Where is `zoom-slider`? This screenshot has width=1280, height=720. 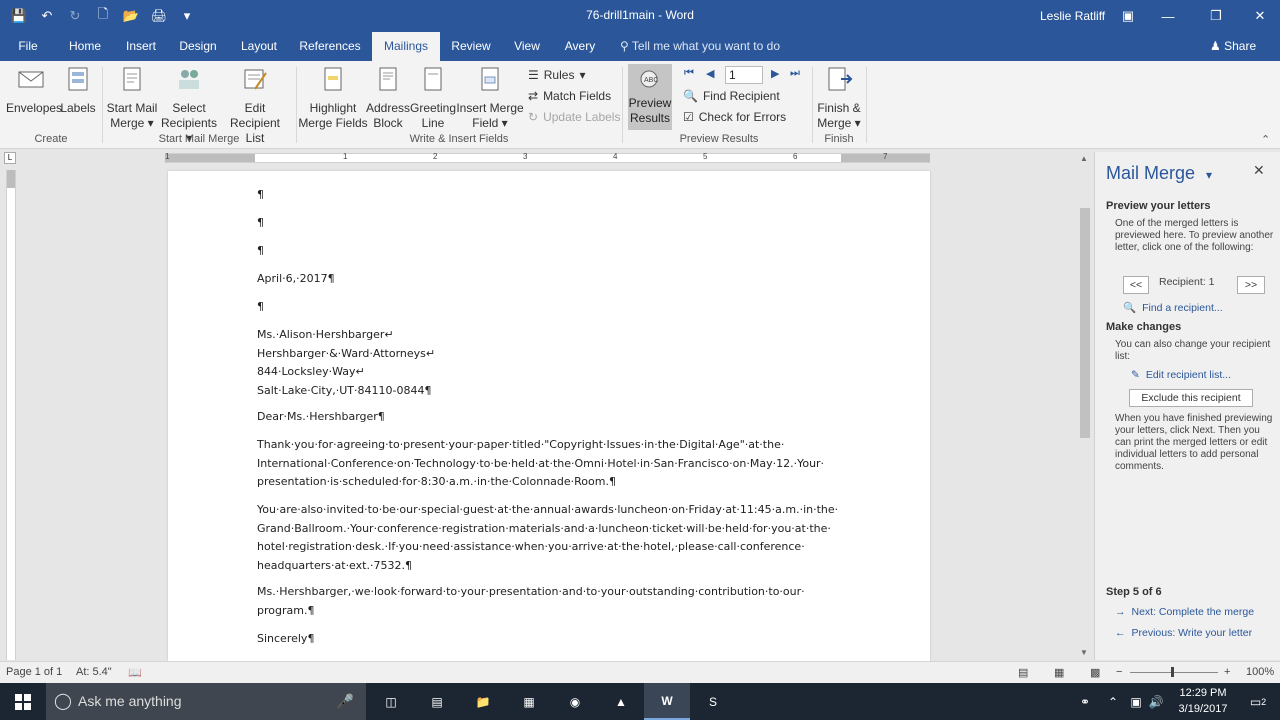
zoom-slider is located at coordinates (1174, 672).